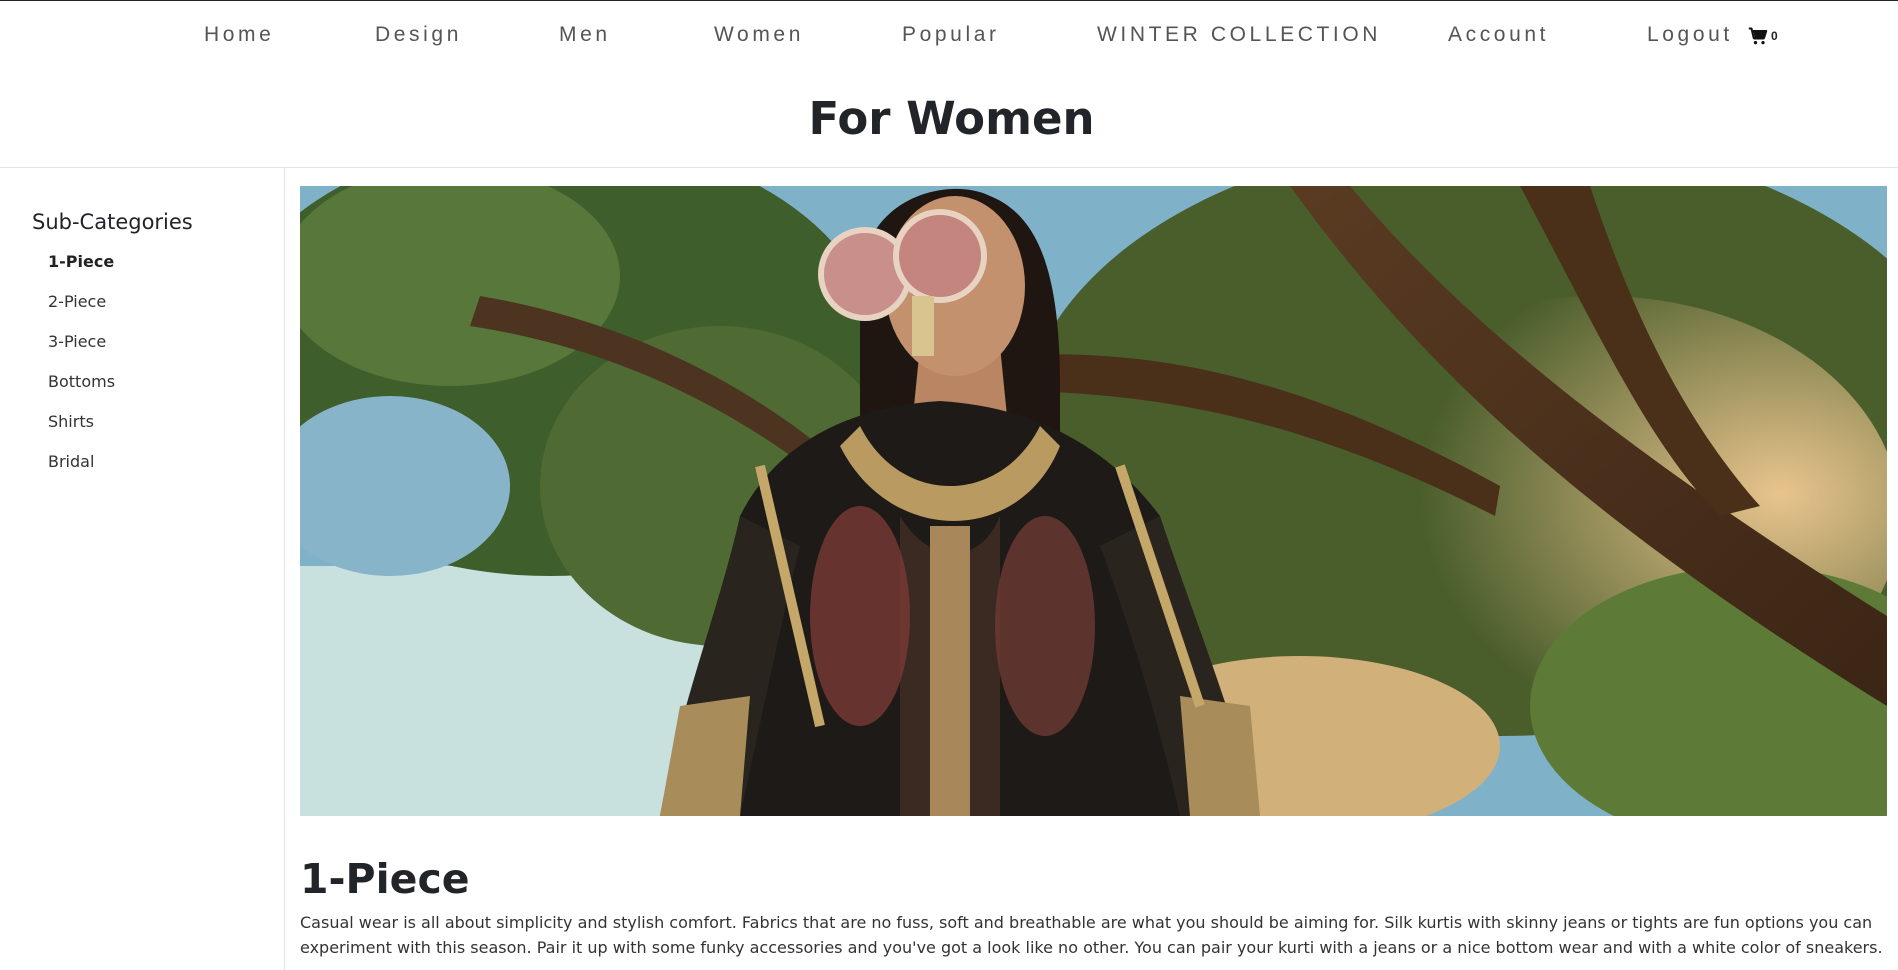  What do you see at coordinates (385, 879) in the screenshot?
I see `content-heading: 1-Piece` at bounding box center [385, 879].